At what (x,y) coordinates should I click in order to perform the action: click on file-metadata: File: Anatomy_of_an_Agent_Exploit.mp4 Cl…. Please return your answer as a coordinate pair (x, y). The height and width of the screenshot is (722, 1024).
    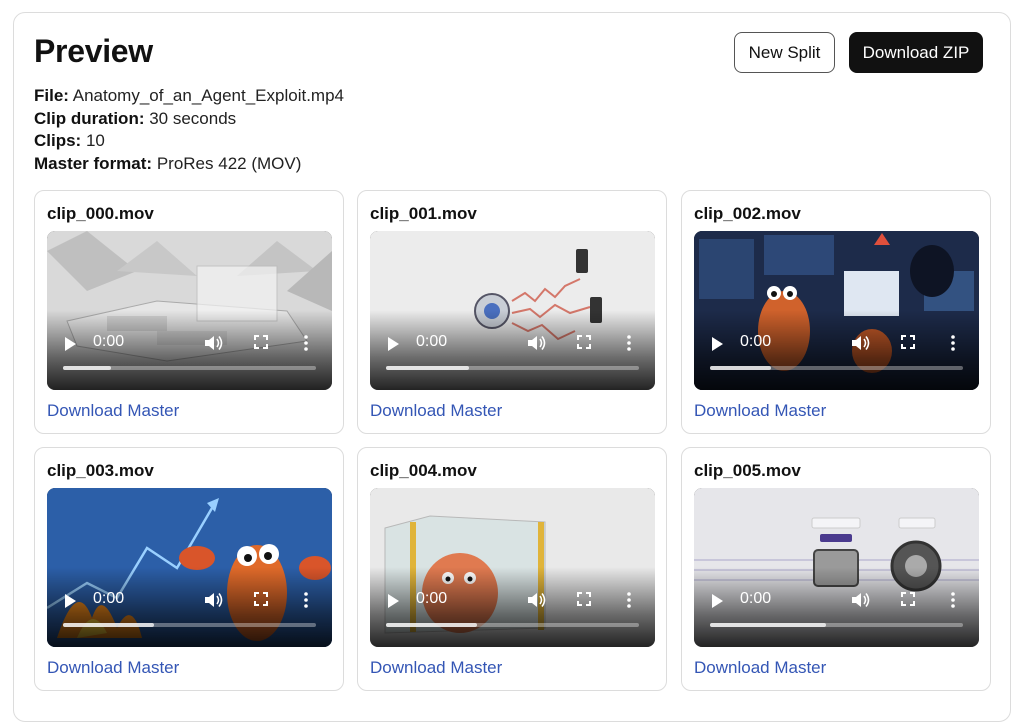
    Looking at the image, I should click on (189, 130).